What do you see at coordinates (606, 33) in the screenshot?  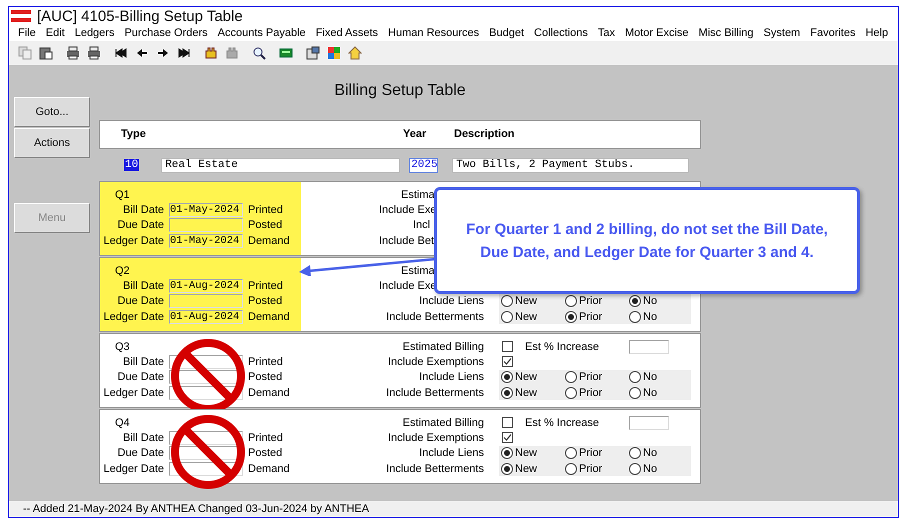 I see `menu-item: Tax` at bounding box center [606, 33].